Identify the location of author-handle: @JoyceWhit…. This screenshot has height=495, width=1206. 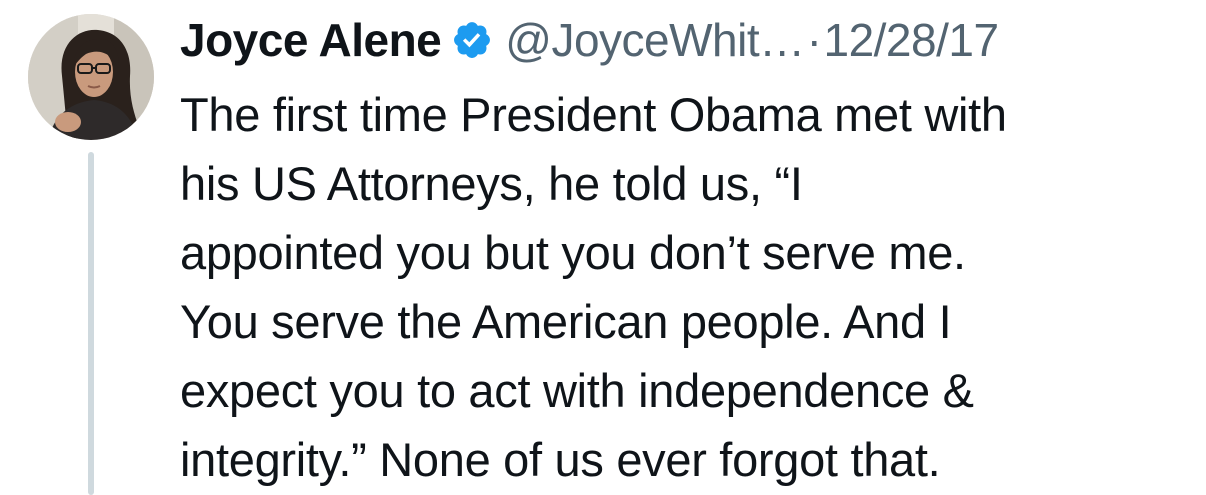
(655, 40).